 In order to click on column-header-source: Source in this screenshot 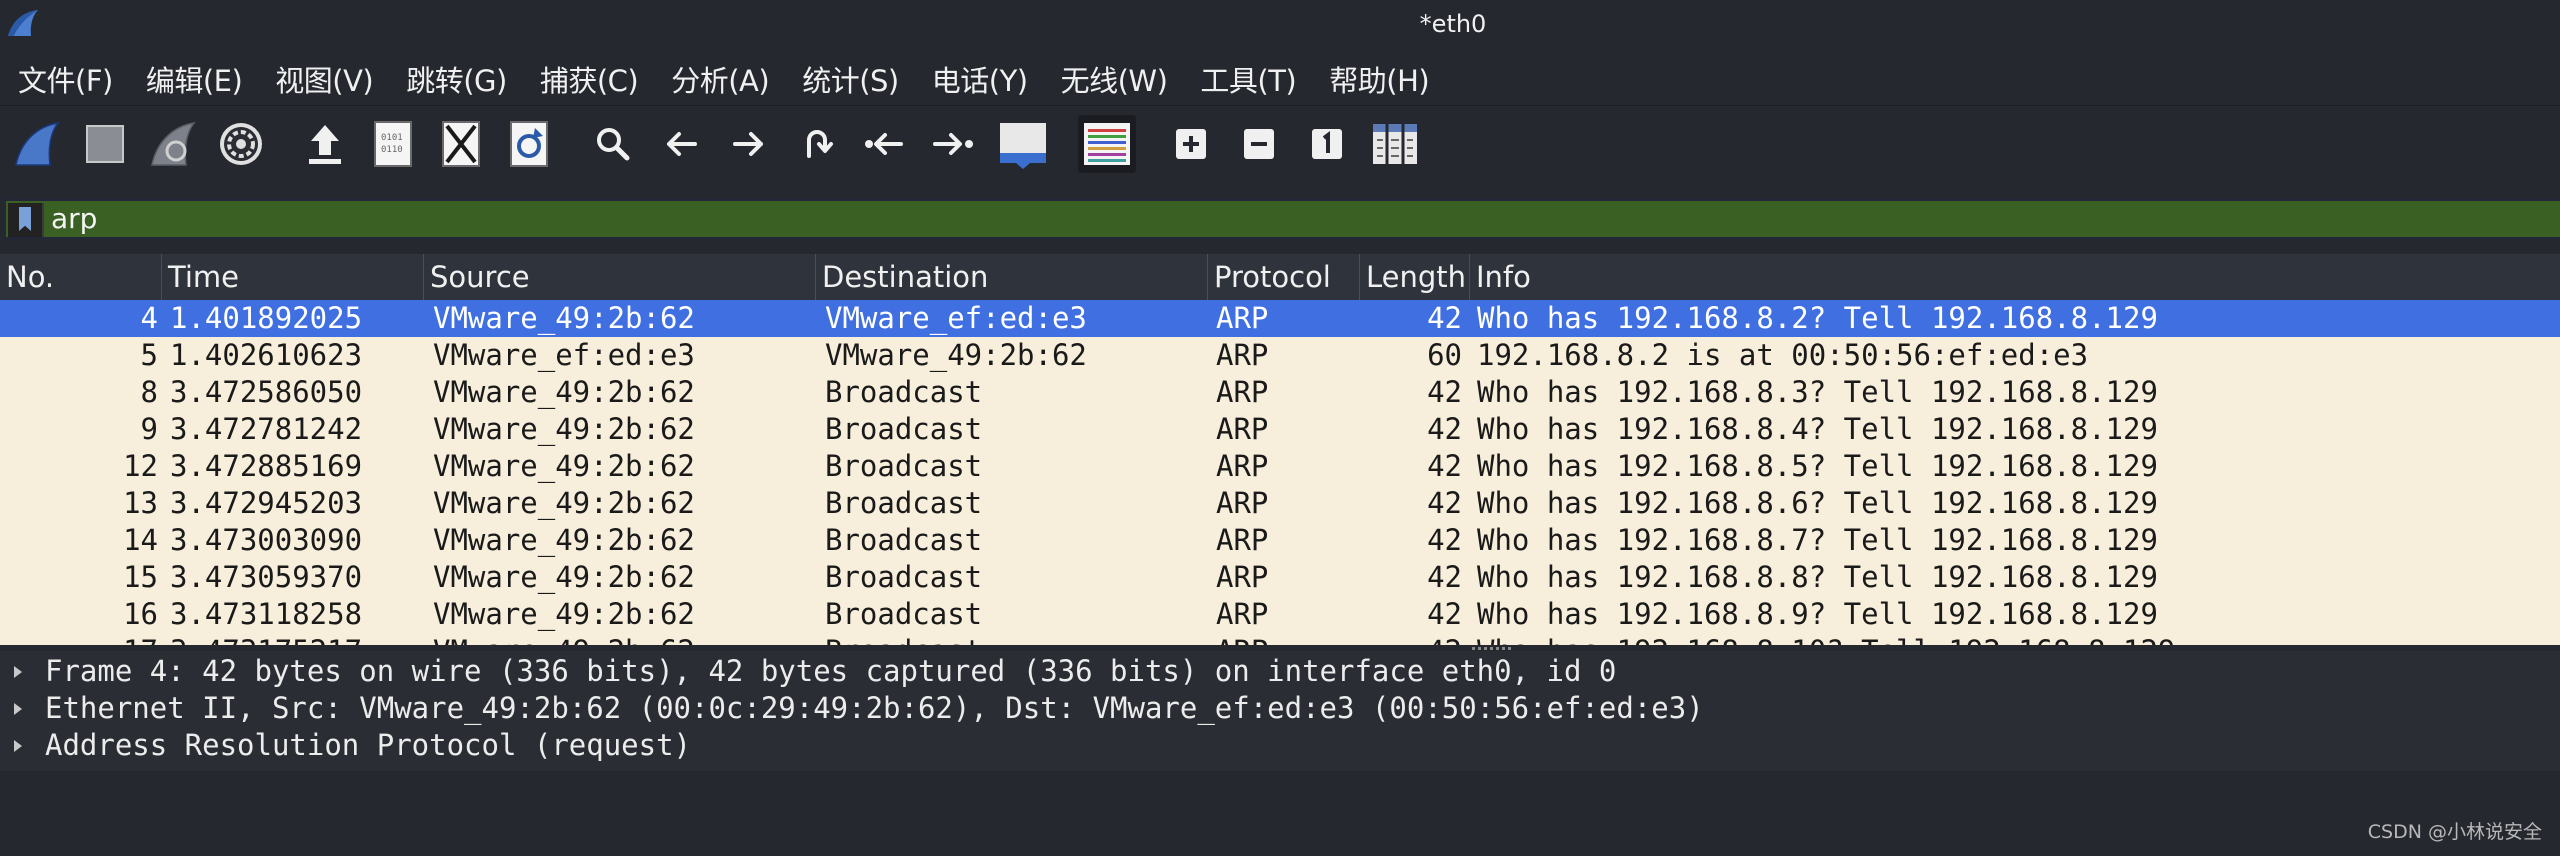, I will do `click(620, 277)`.